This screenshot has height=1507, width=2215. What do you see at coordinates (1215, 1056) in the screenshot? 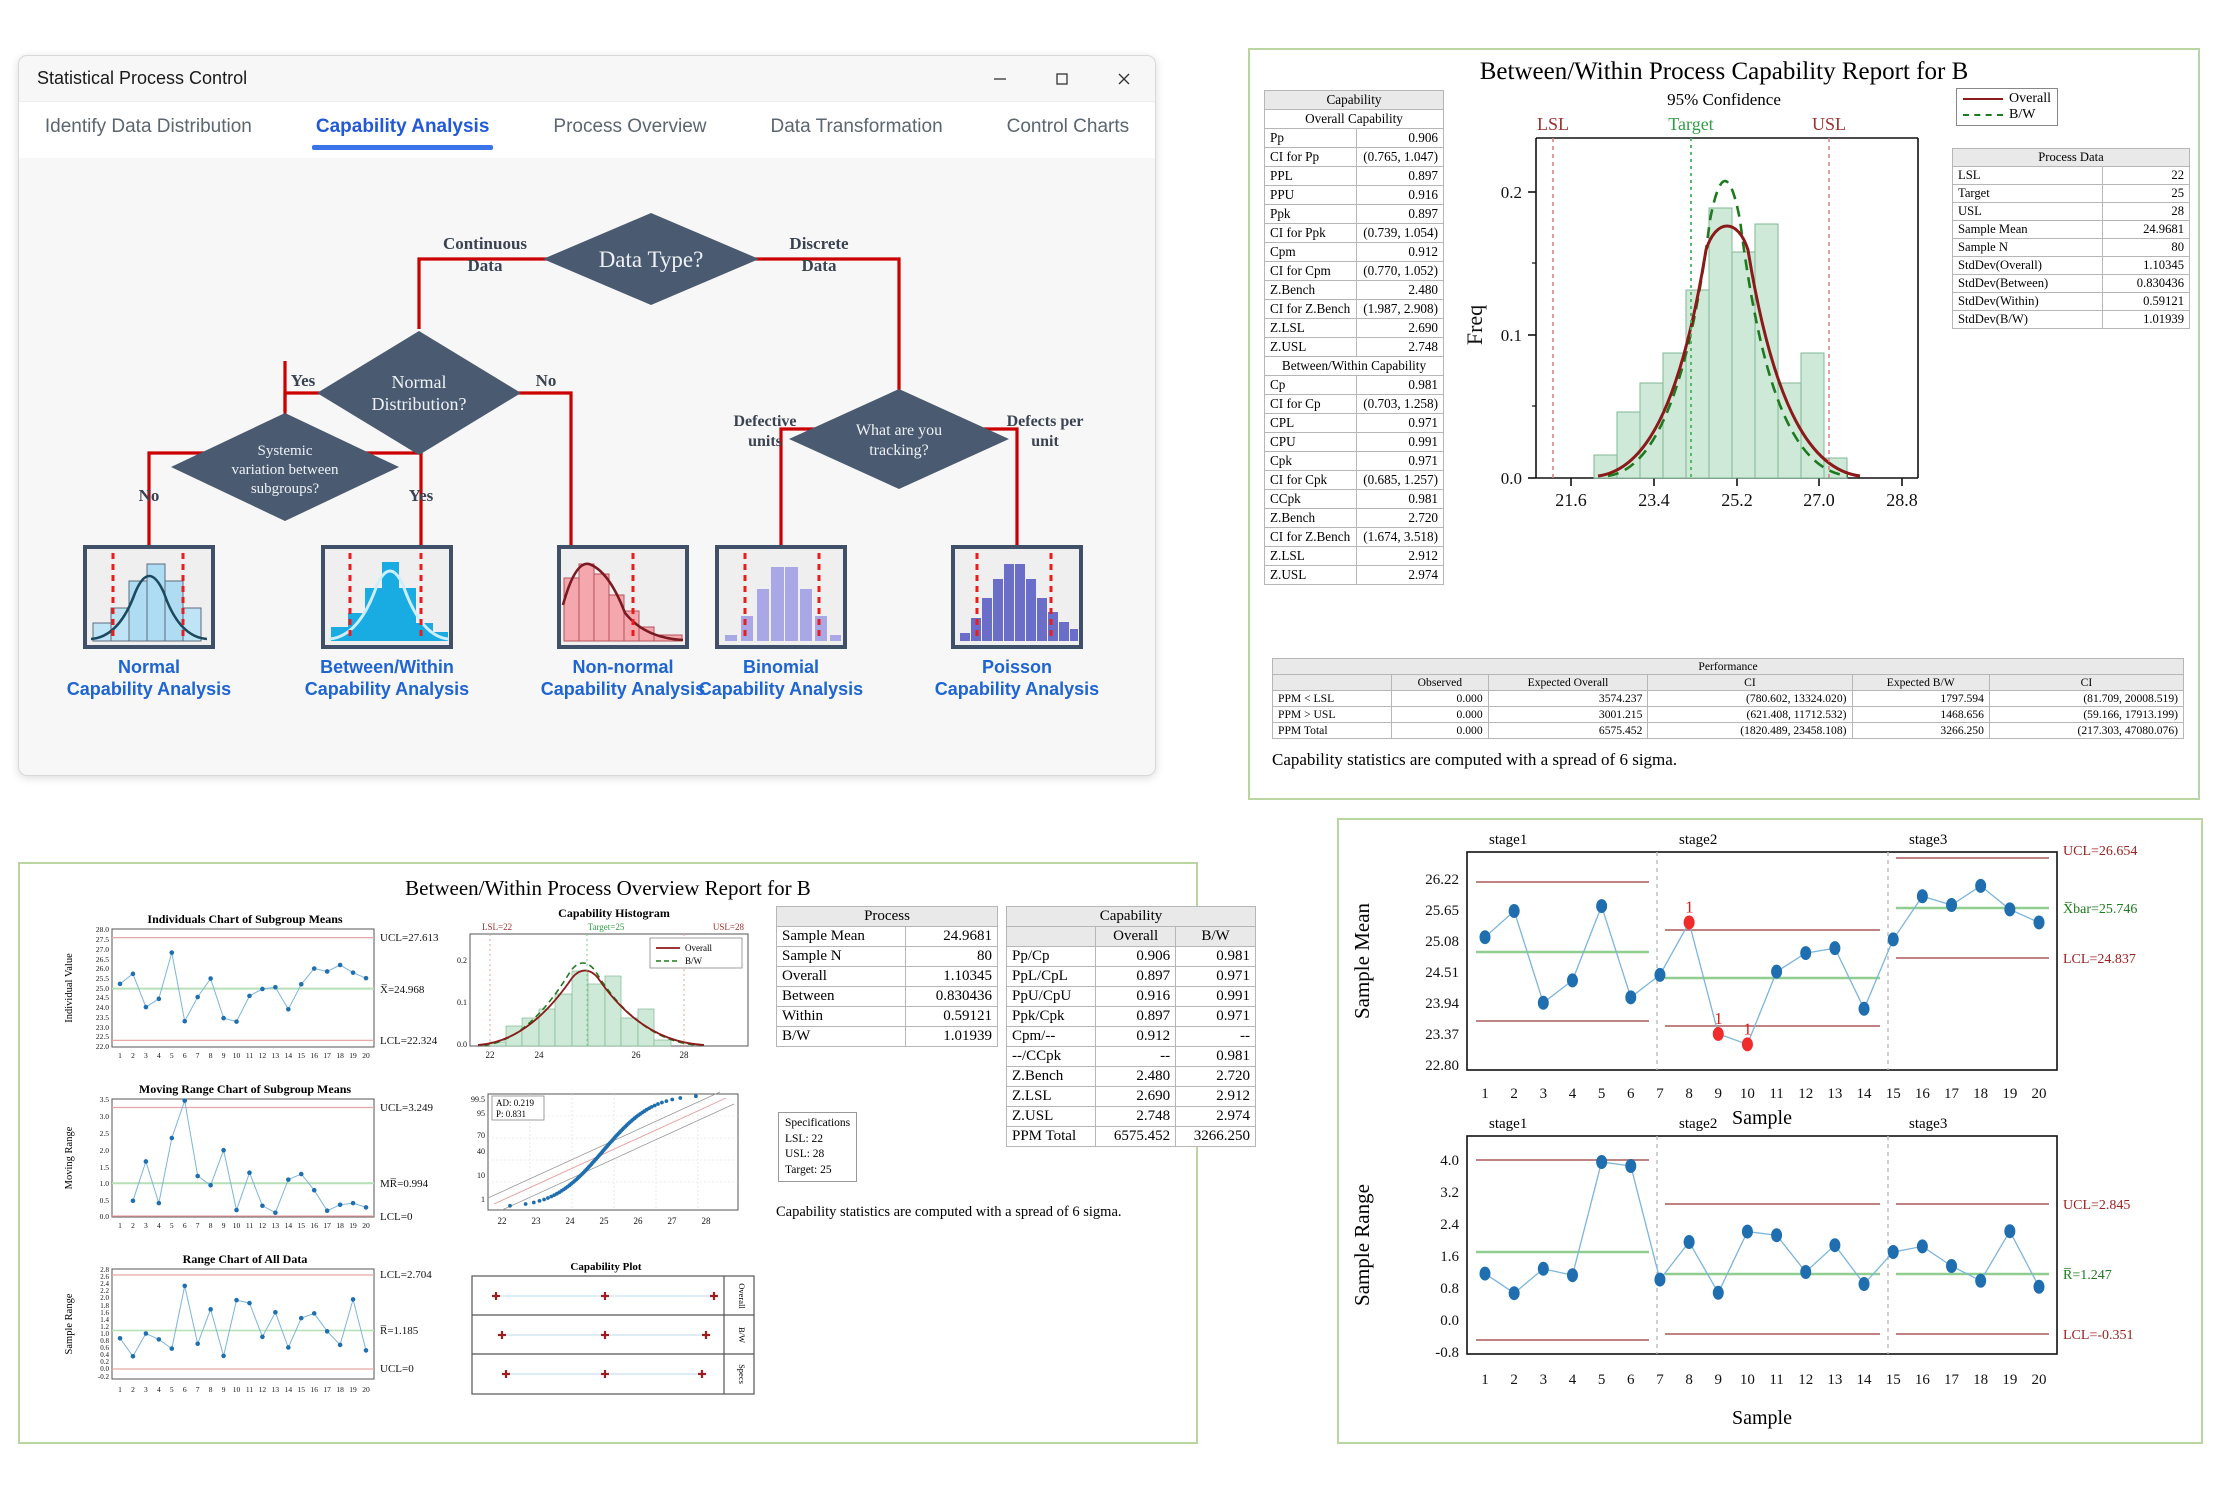
I see `row-value: 0.981` at bounding box center [1215, 1056].